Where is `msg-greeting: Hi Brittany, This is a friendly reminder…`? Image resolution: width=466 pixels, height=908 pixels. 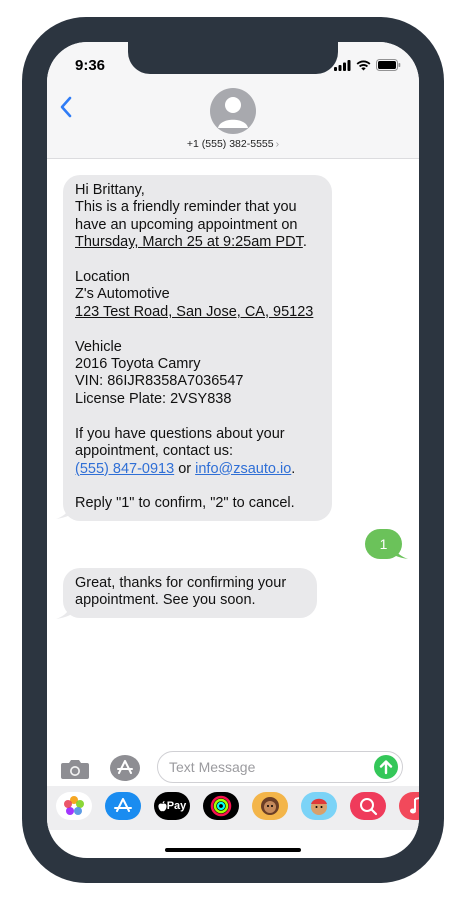
msg-greeting: Hi Brittany, This is a friendly reminder… is located at coordinates (186, 207).